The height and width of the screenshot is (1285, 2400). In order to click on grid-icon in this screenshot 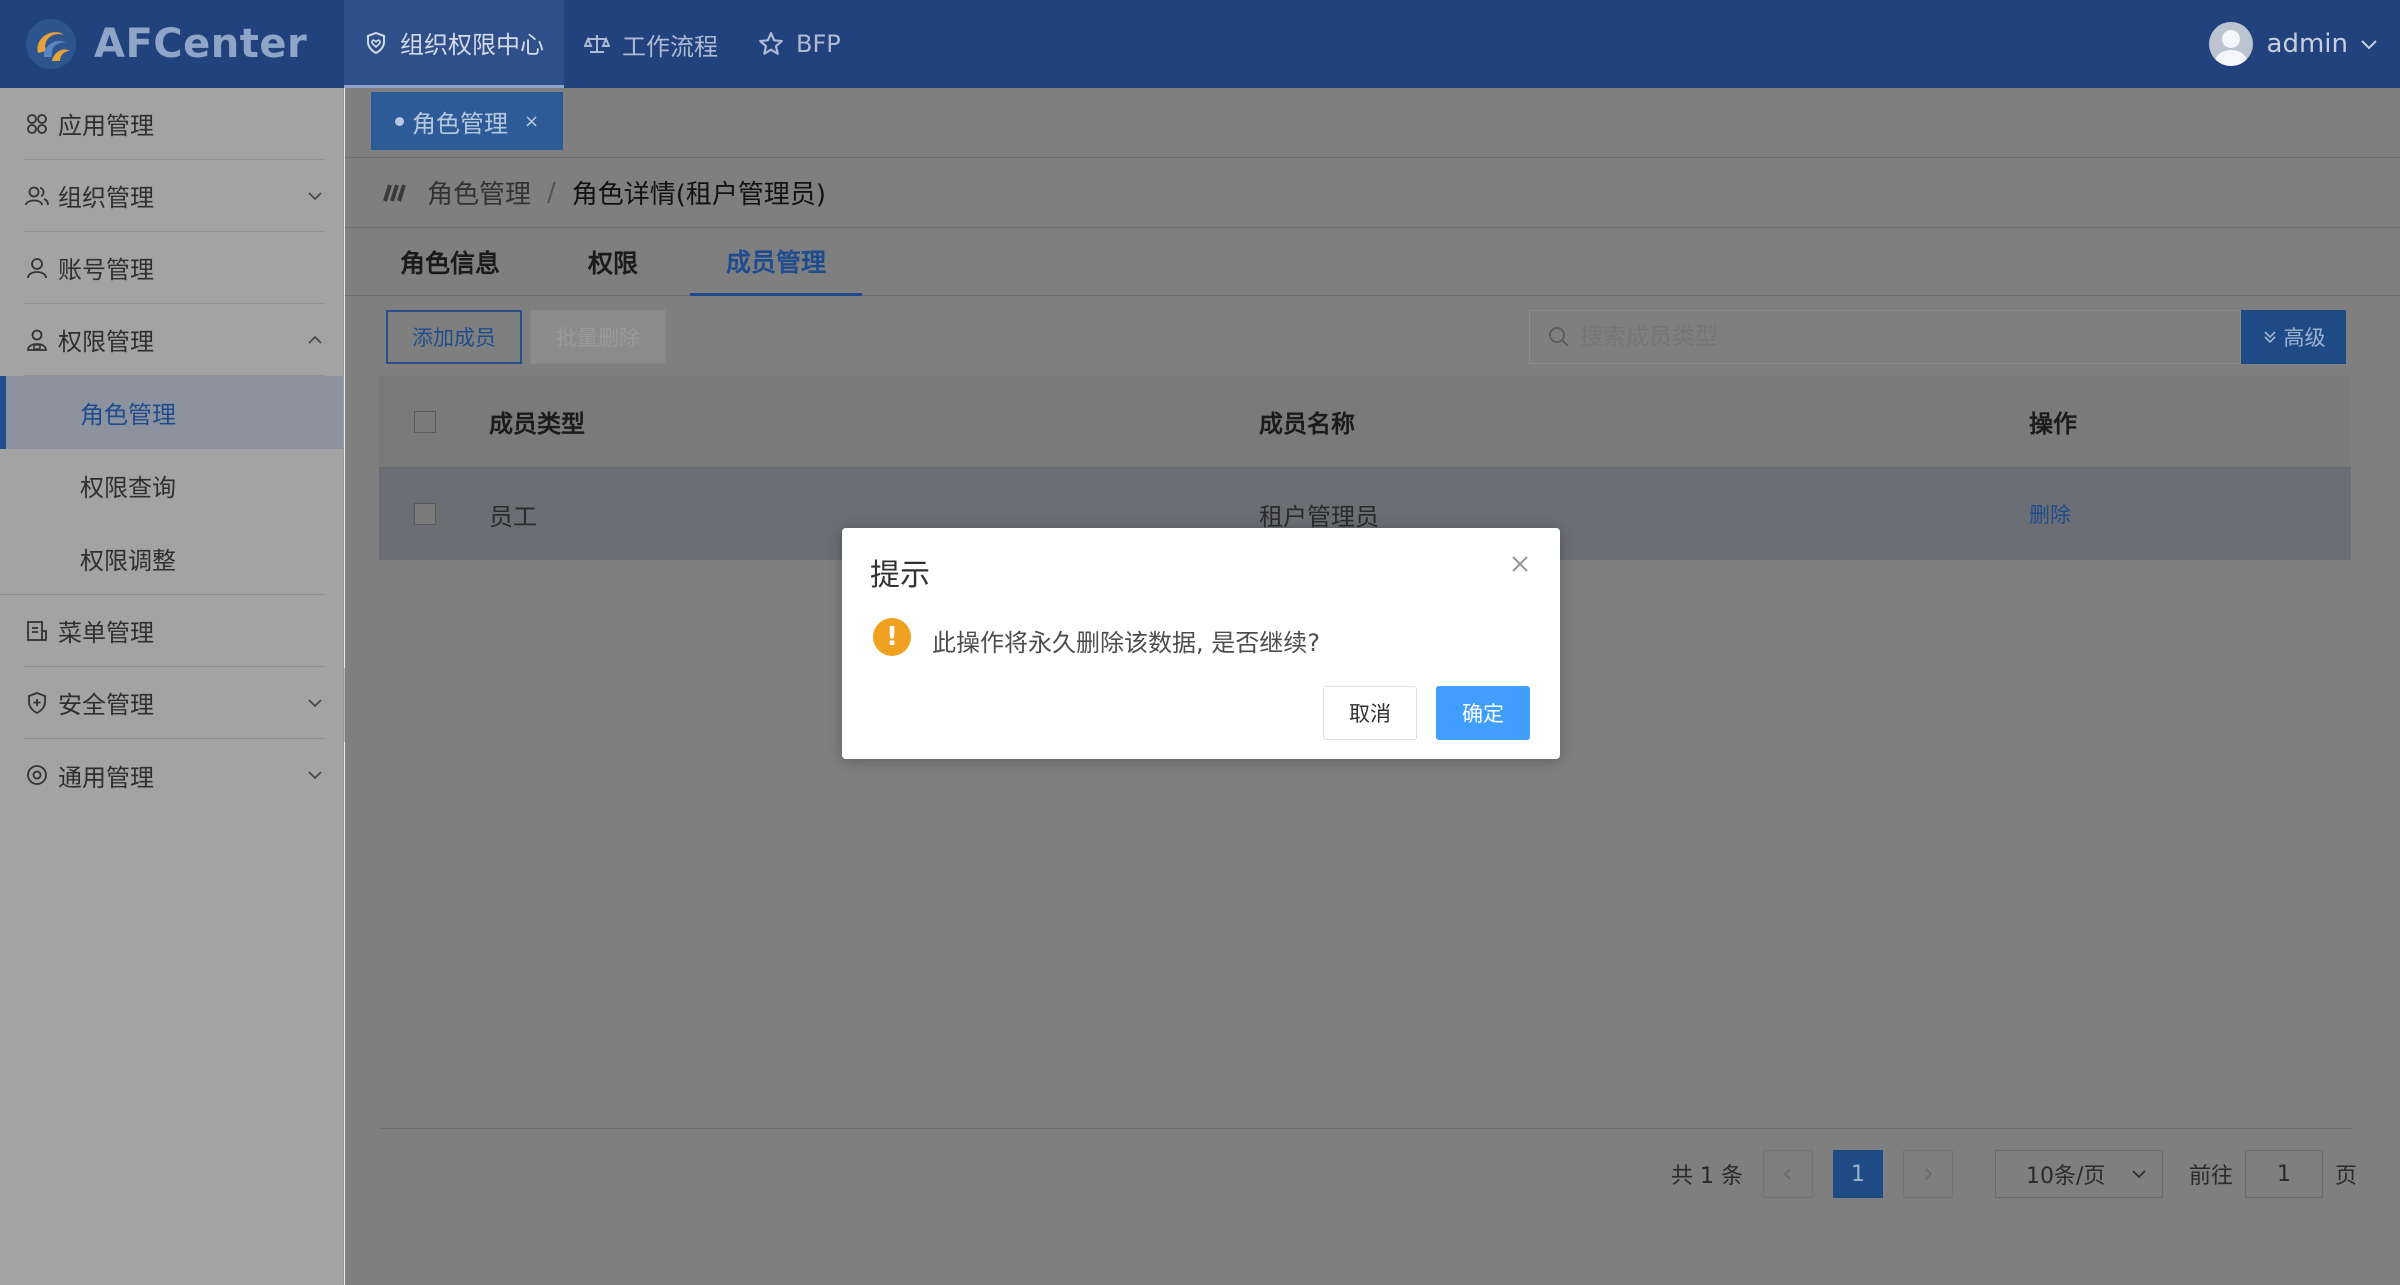, I will do `click(37, 124)`.